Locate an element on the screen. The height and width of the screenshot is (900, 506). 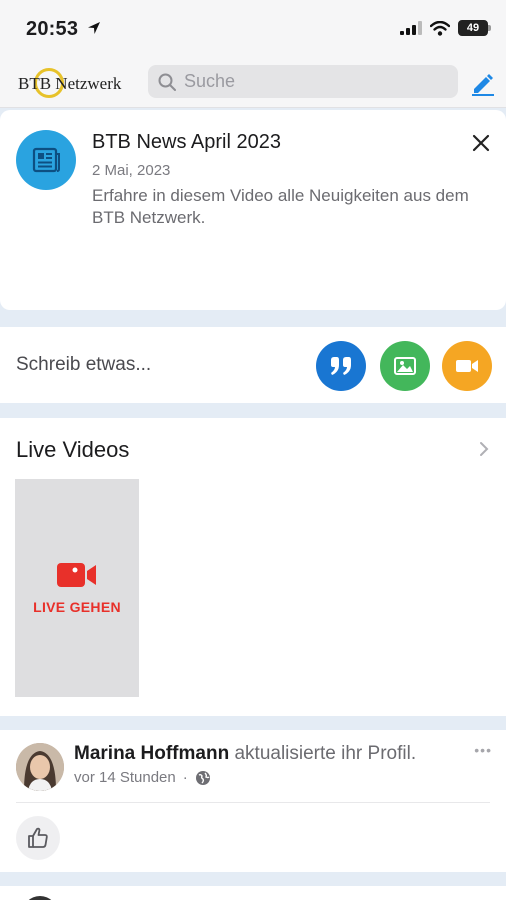
live-videos-title: Live Videos is located at coordinates (72, 450).